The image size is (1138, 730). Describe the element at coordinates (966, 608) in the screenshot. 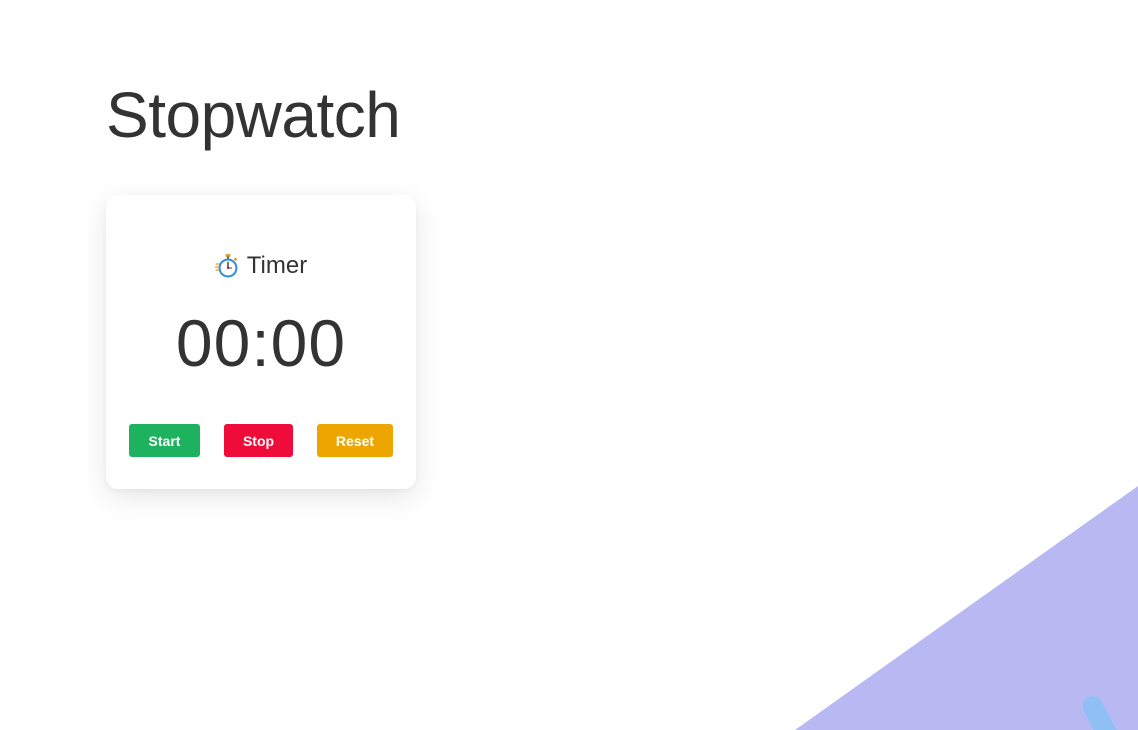

I see `purple-triangle-shape` at that location.